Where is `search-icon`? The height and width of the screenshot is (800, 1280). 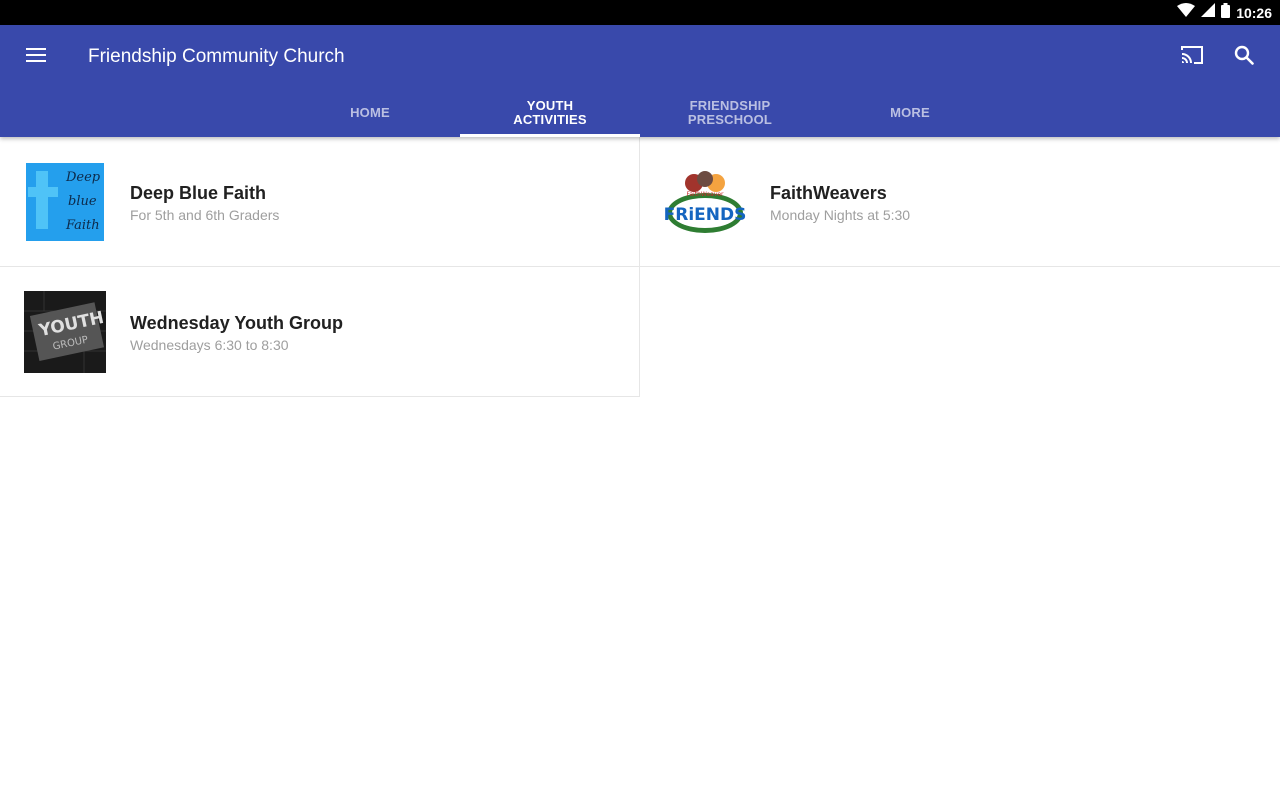 search-icon is located at coordinates (1244, 57).